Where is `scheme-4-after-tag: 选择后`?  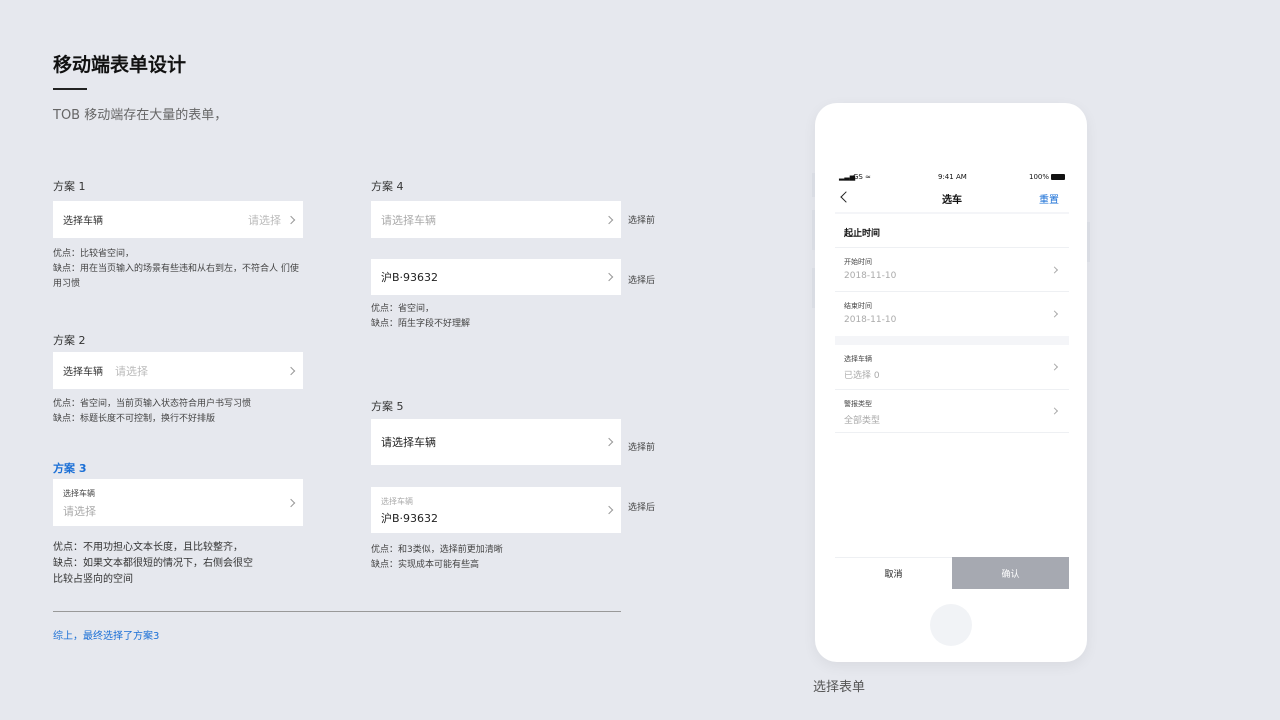
scheme-4-after-tag: 选择后 is located at coordinates (642, 281).